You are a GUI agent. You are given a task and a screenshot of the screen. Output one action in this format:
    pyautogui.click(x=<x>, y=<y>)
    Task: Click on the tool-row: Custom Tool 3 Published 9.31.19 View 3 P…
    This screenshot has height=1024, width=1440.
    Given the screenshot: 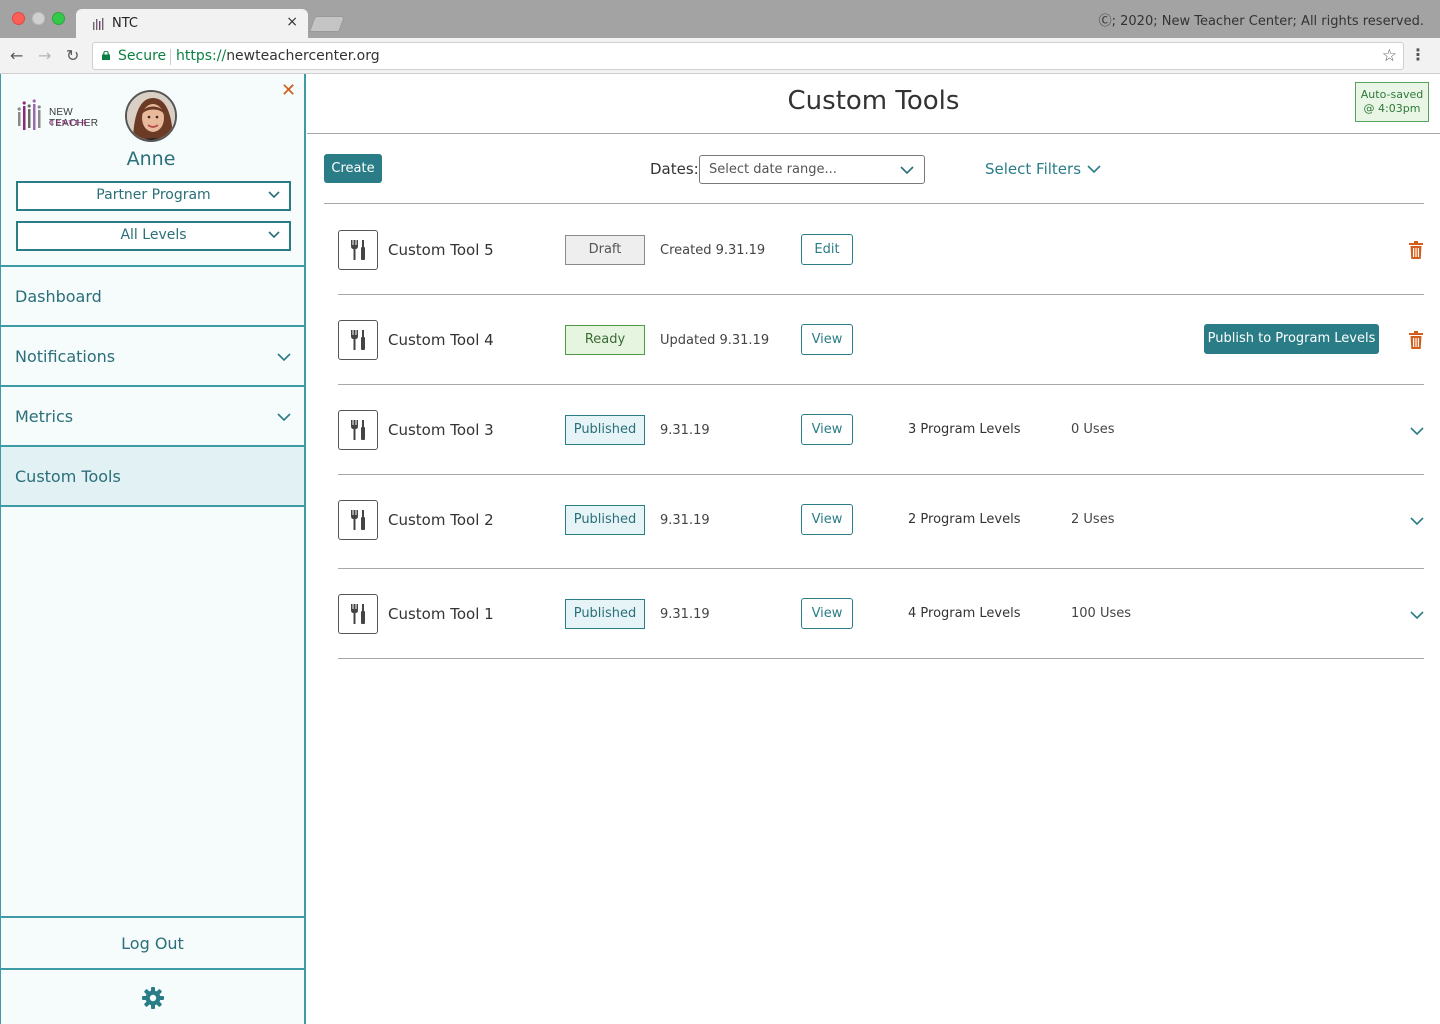 What is the action you would take?
    pyautogui.click(x=881, y=430)
    